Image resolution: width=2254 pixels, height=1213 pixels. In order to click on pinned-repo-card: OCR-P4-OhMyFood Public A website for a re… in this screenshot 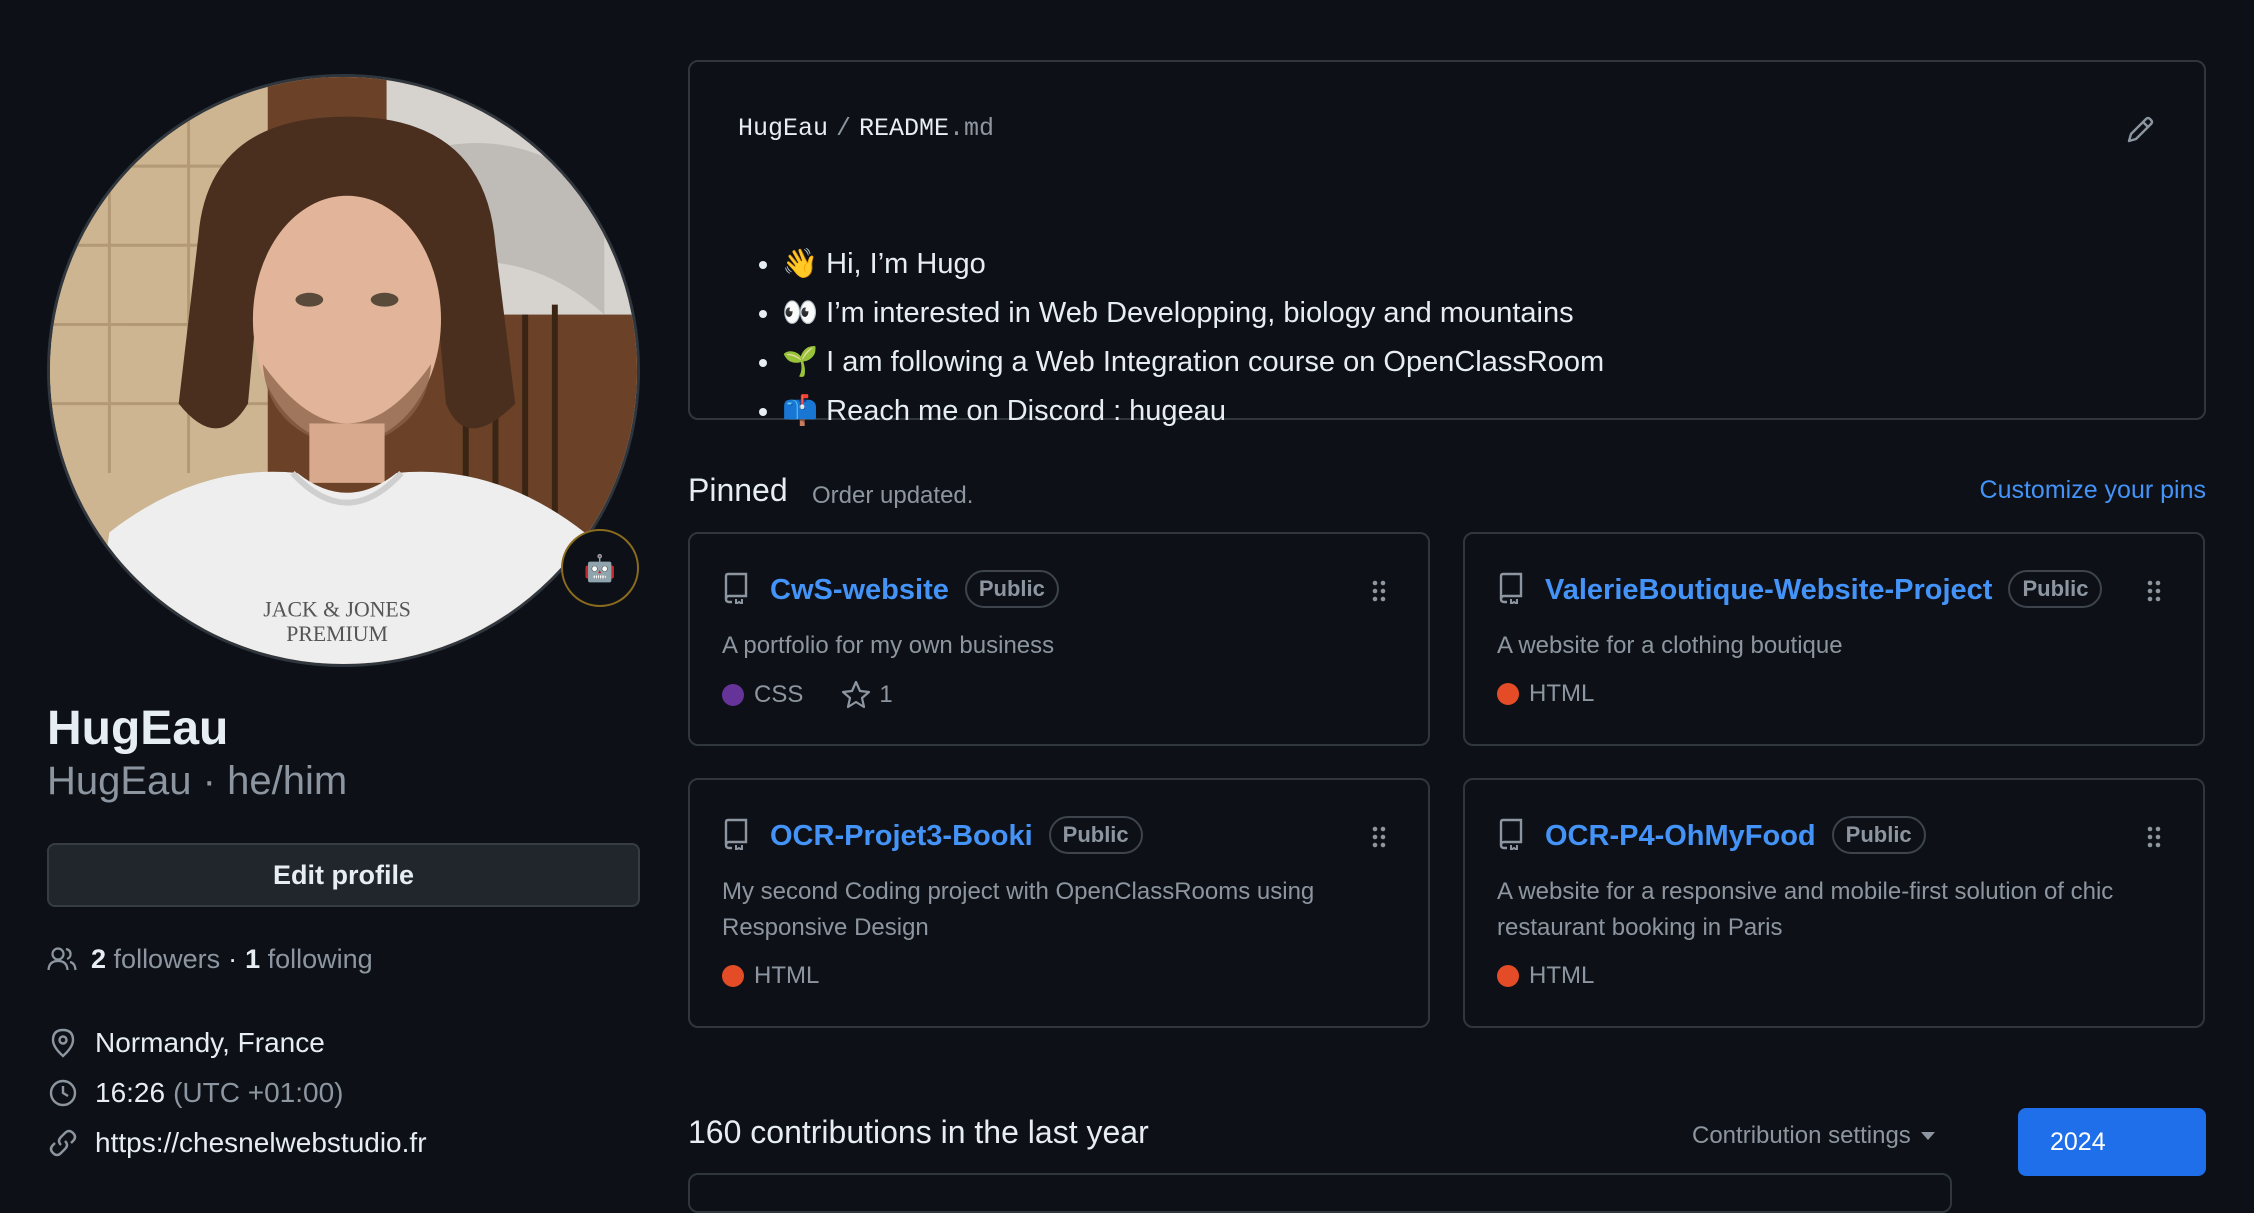, I will do `click(1834, 903)`.